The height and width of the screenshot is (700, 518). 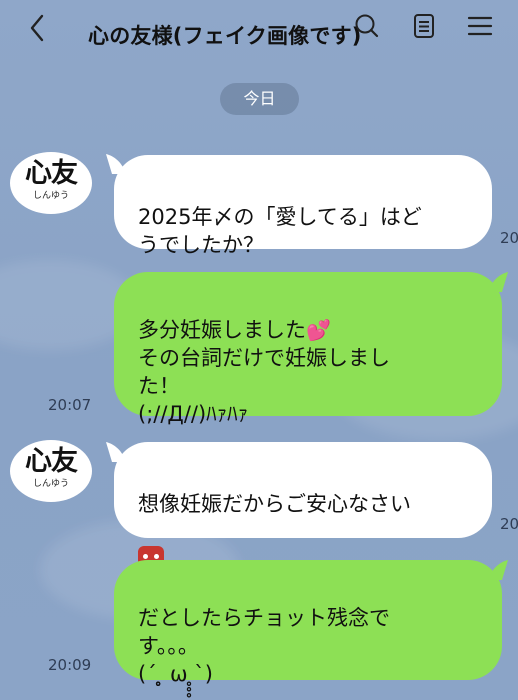 What do you see at coordinates (70, 405) in the screenshot?
I see `message-time: 20:07` at bounding box center [70, 405].